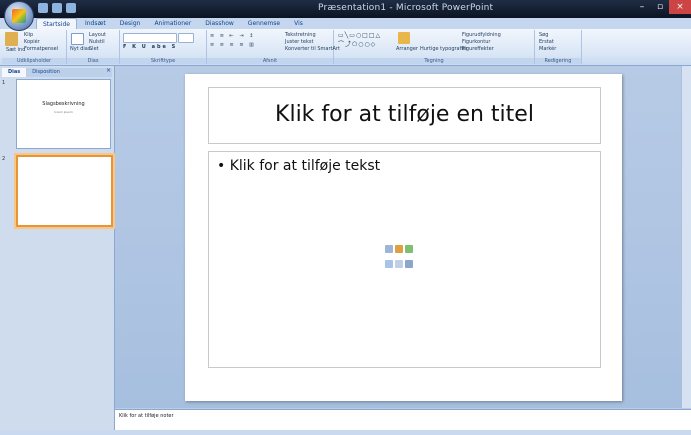 This screenshot has width=691, height=435. What do you see at coordinates (389, 264) in the screenshot?
I see `picture-icon` at bounding box center [389, 264].